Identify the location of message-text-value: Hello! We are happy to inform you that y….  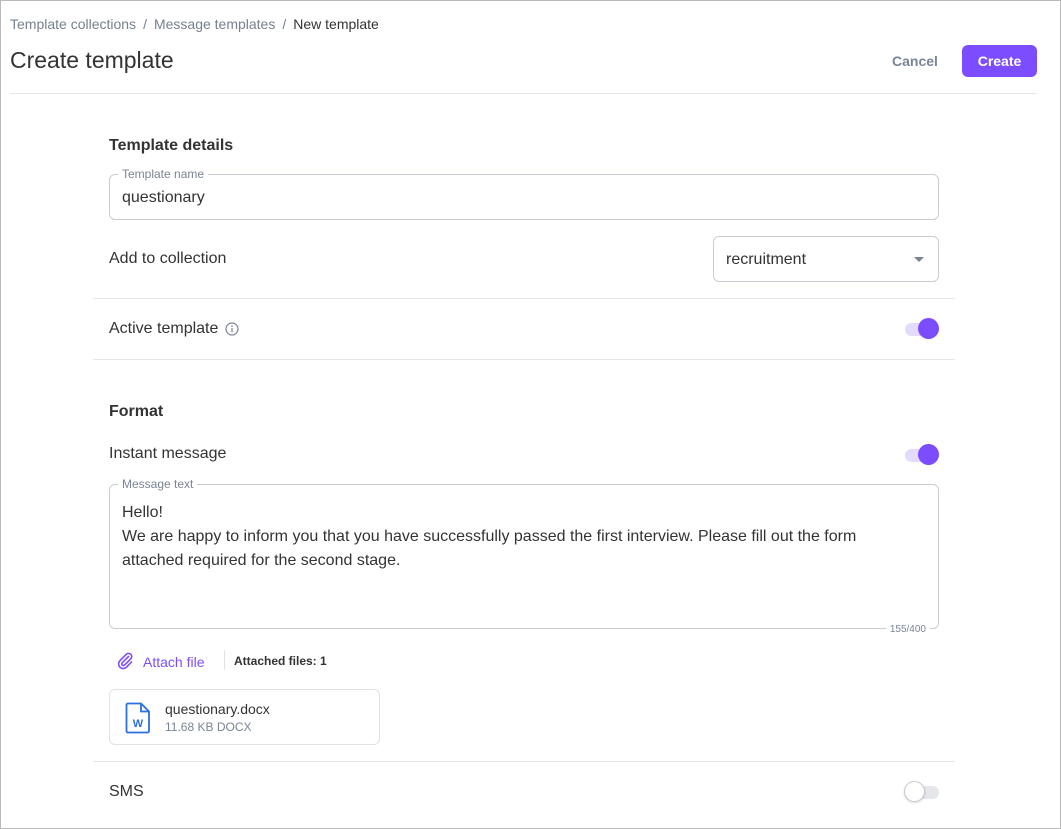
(517, 537).